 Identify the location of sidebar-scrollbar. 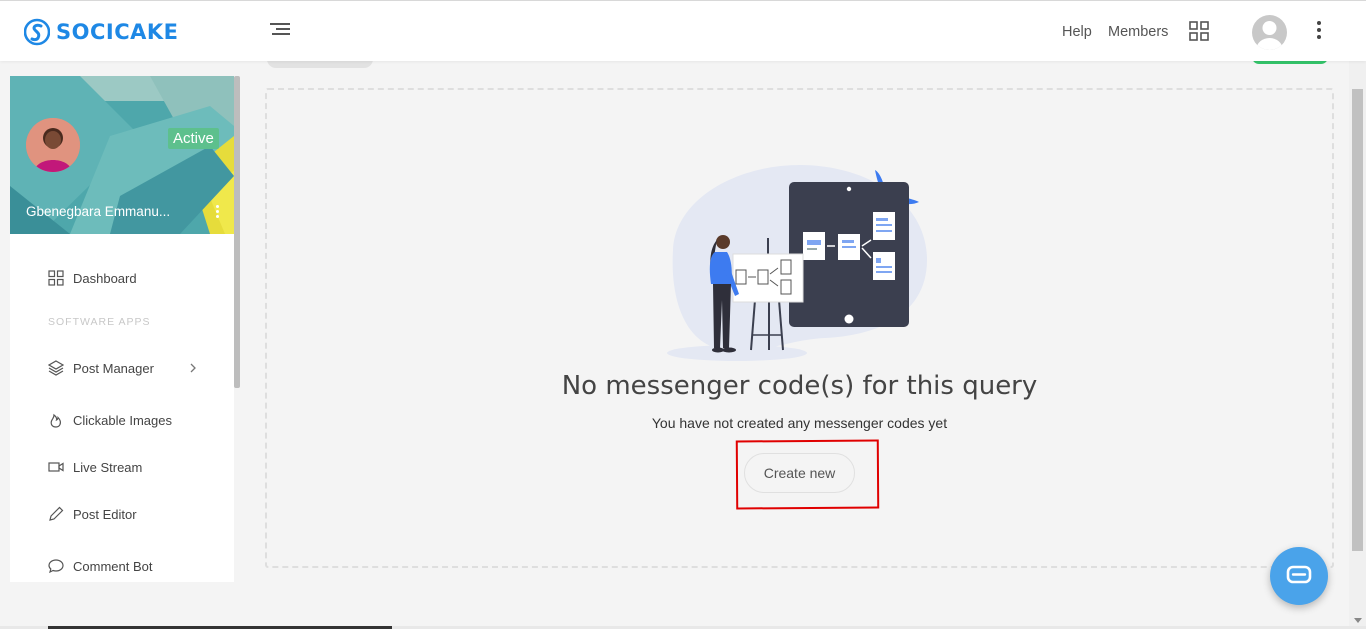
(237, 329).